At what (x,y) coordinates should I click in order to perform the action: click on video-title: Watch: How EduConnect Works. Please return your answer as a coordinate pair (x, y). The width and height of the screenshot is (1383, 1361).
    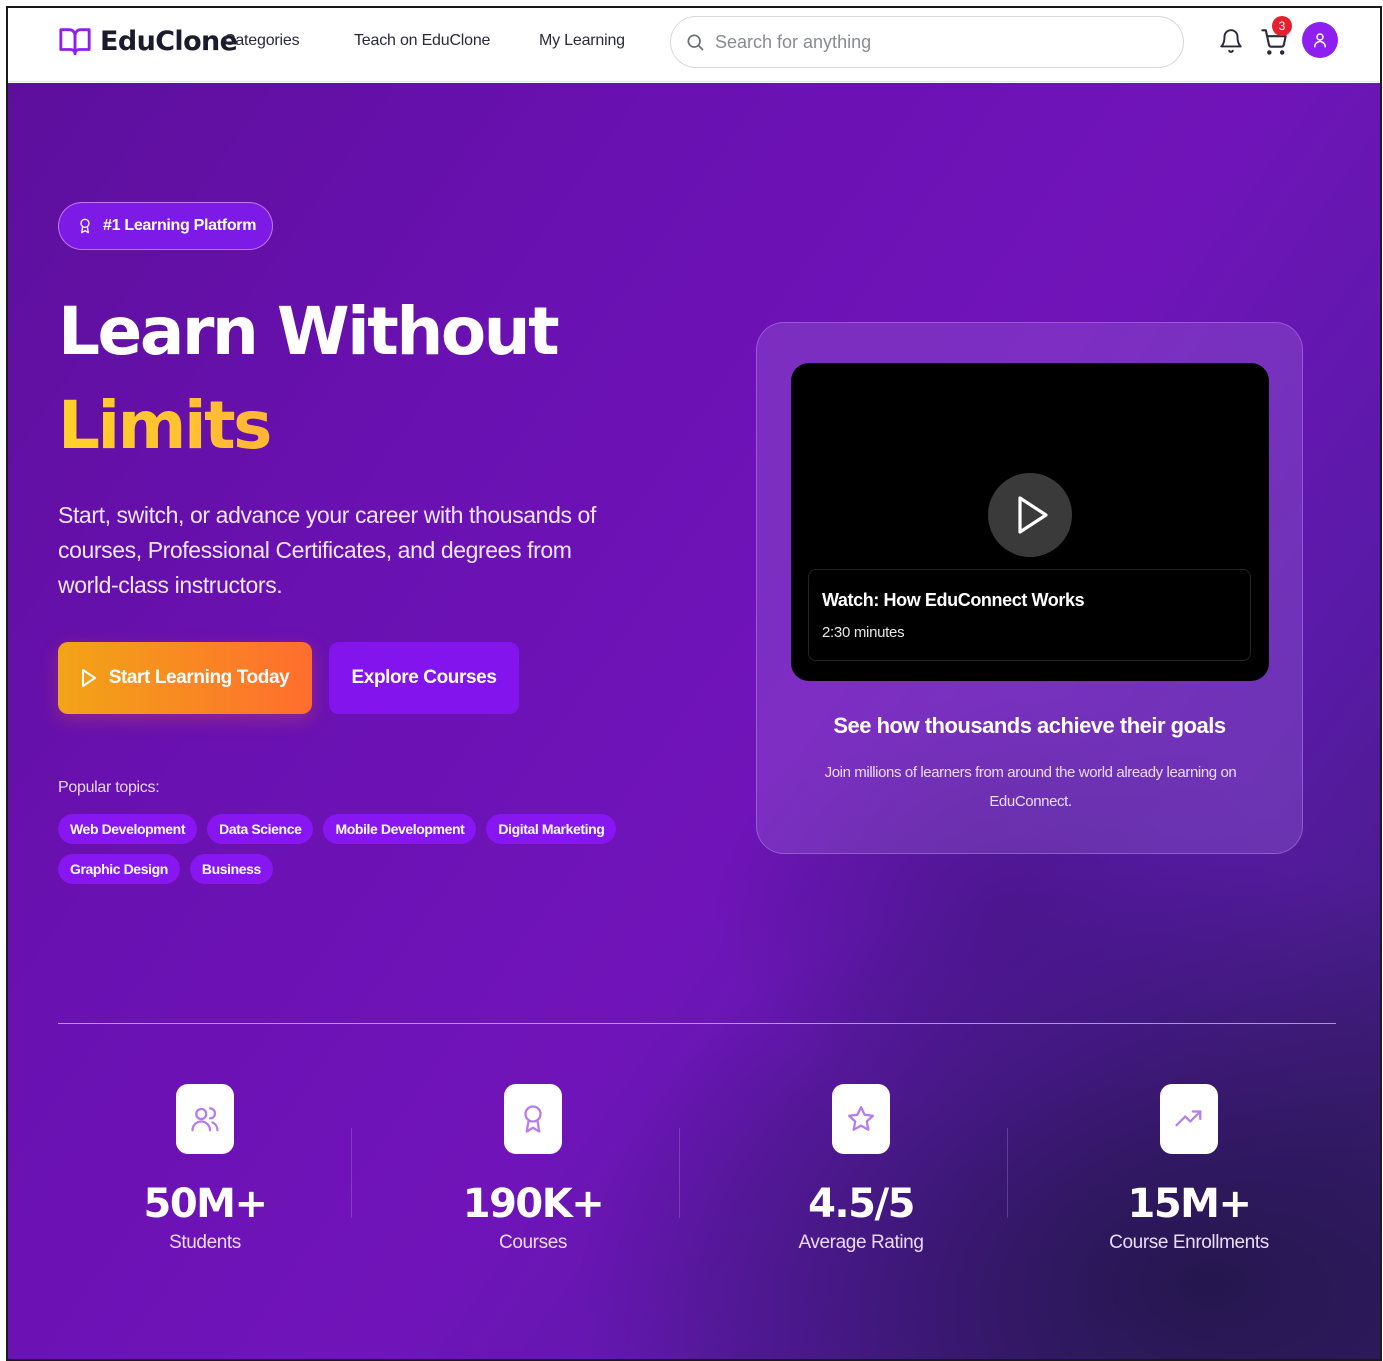
    Looking at the image, I should click on (953, 600).